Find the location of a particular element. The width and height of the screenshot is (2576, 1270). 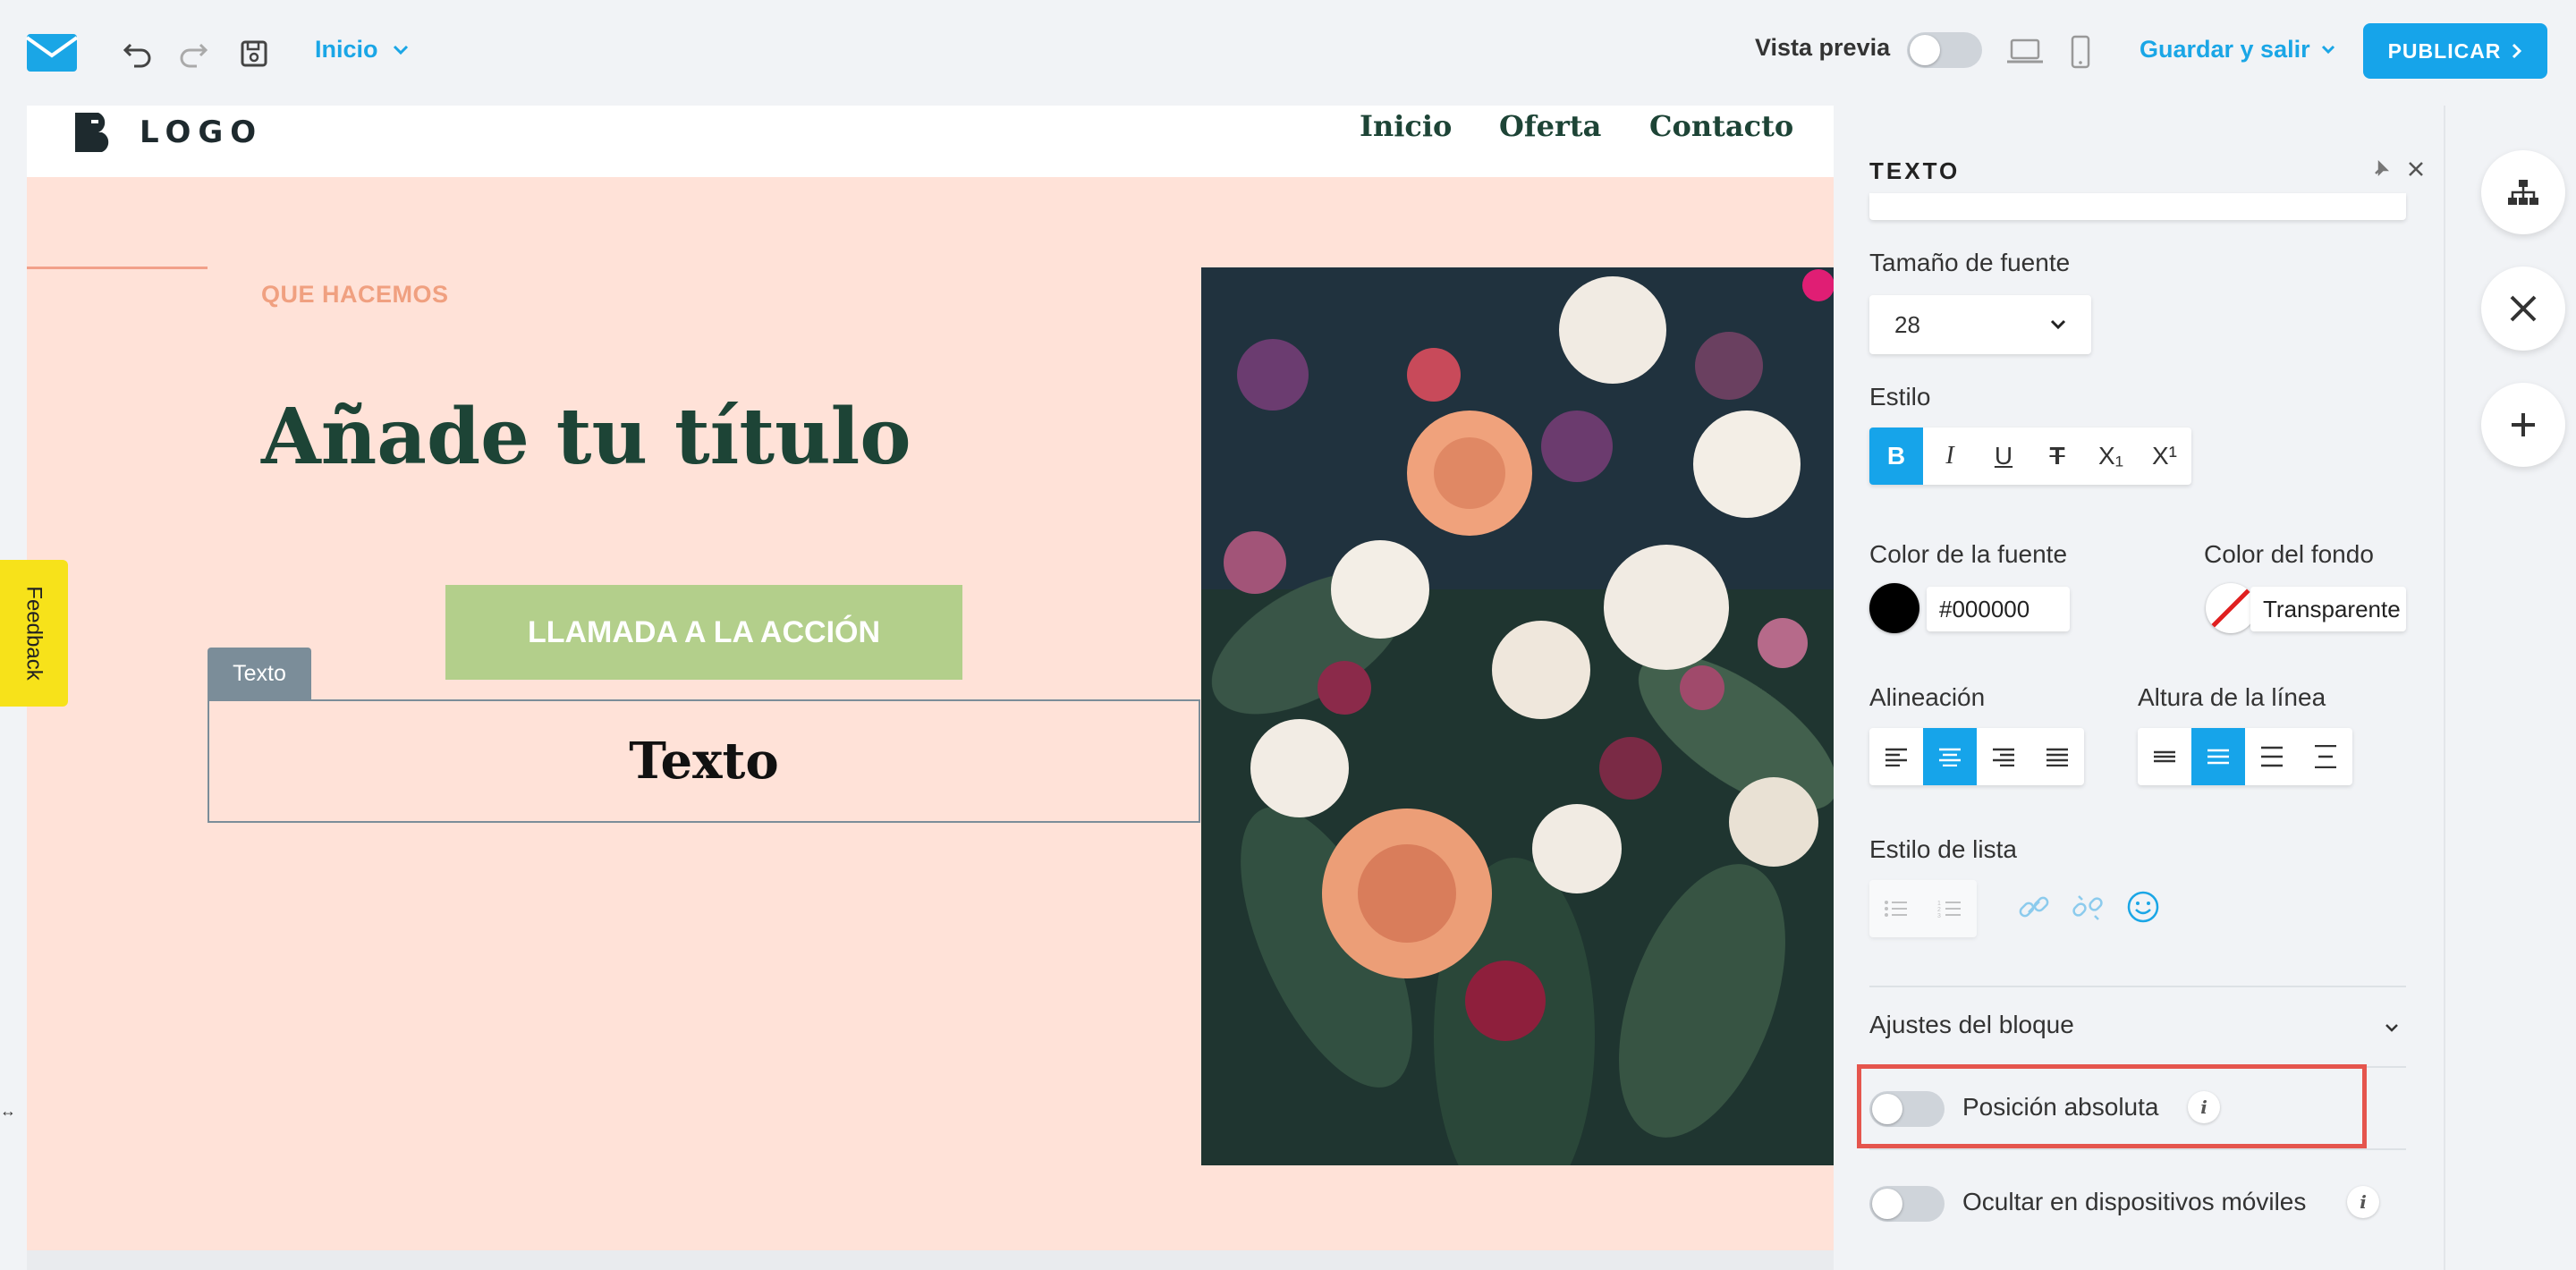

tools-button is located at coordinates (2523, 309).